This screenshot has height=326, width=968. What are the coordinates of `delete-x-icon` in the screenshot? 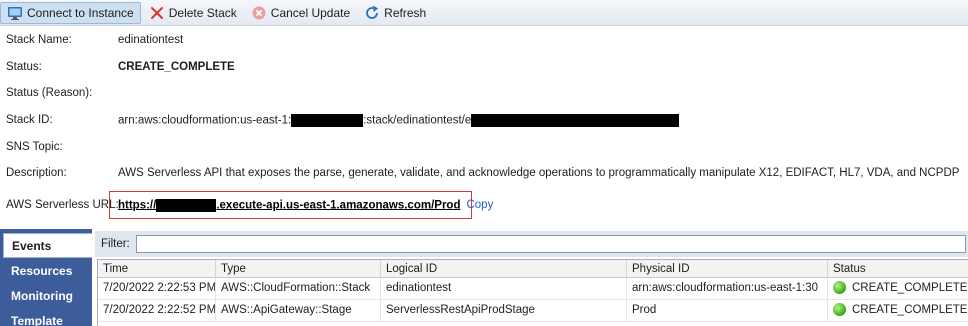 It's located at (157, 13).